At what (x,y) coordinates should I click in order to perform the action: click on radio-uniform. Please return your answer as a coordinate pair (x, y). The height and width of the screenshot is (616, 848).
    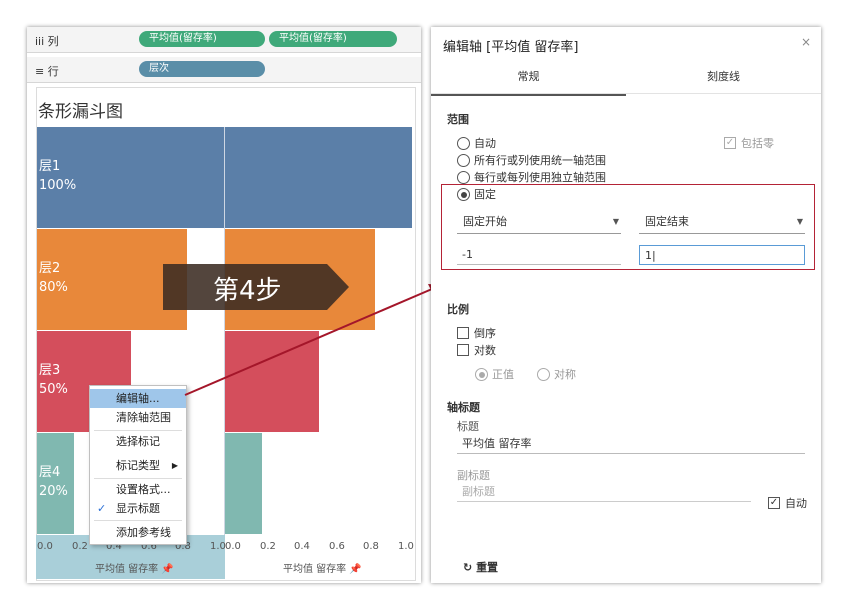
    Looking at the image, I should click on (463, 160).